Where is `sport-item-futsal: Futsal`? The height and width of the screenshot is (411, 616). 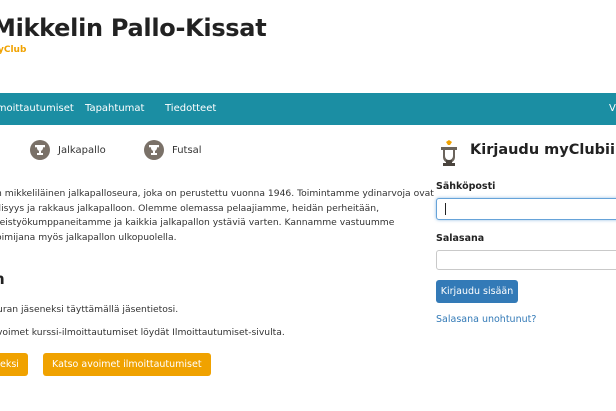 sport-item-futsal: Futsal is located at coordinates (173, 150).